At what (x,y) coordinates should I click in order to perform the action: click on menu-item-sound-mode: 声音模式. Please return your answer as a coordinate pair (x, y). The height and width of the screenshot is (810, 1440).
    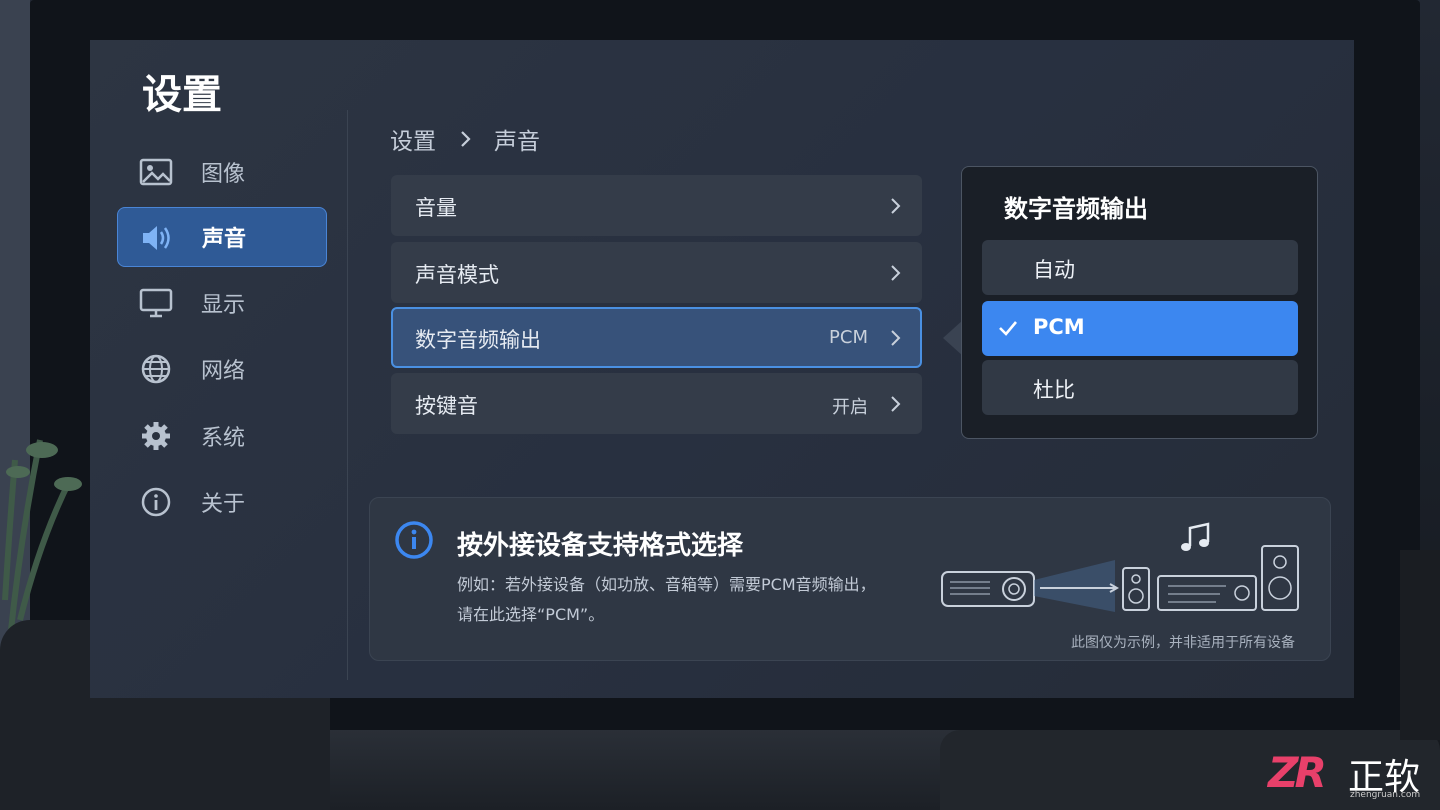
    Looking at the image, I should click on (656, 272).